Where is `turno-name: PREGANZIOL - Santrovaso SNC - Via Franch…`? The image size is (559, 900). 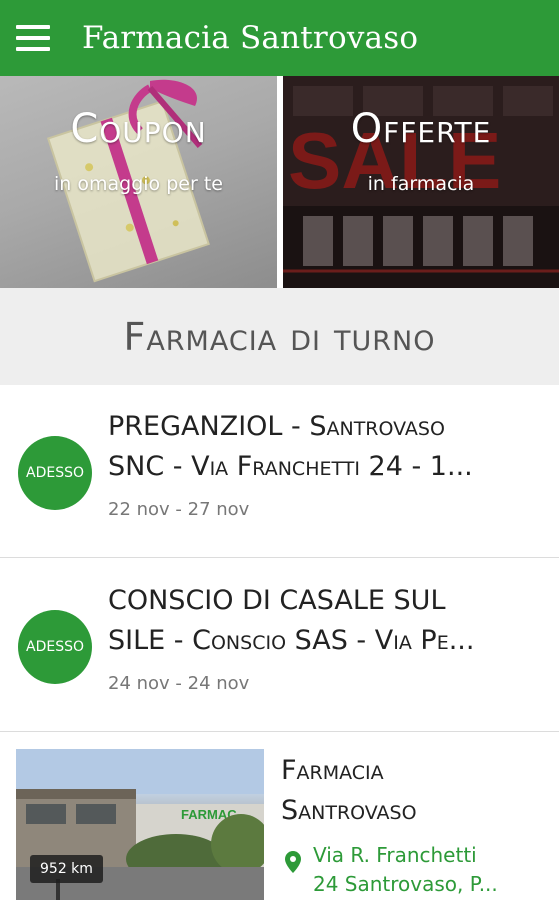 turno-name: PREGANZIOL - Santrovaso SNC - Via Franch… is located at coordinates (328, 447).